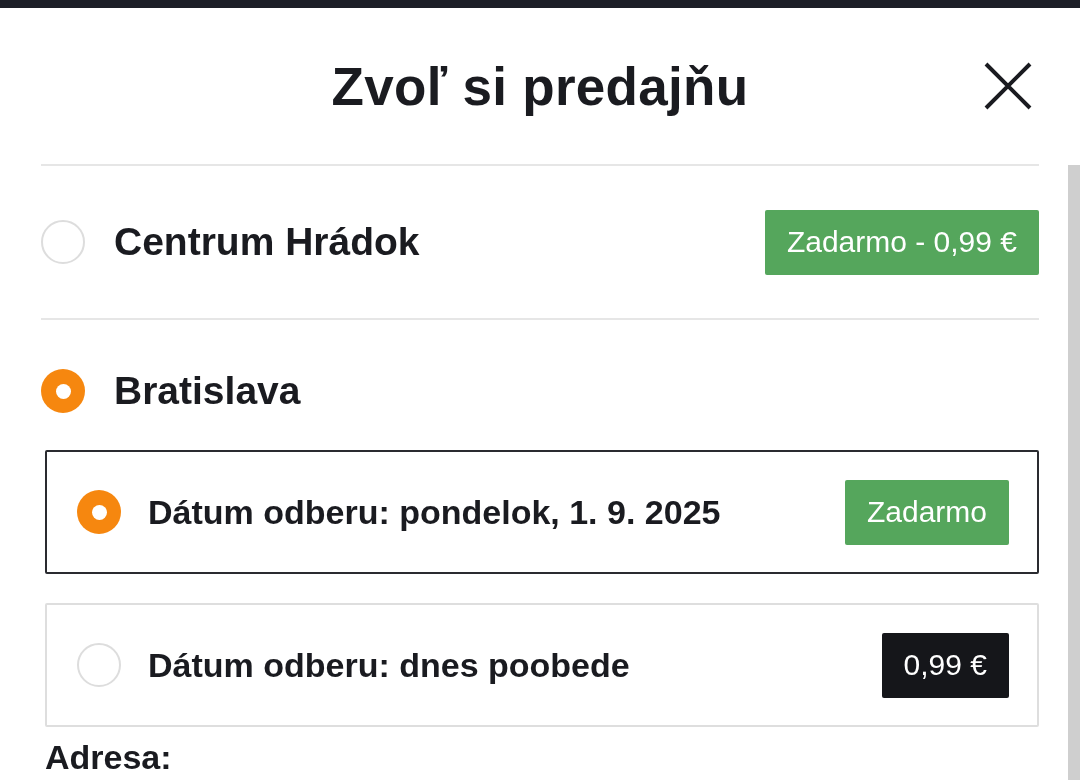 The width and height of the screenshot is (1080, 780). I want to click on pickup-date-label: Dátum odberu: pondelok, 1. 9. 2025, so click(435, 512).